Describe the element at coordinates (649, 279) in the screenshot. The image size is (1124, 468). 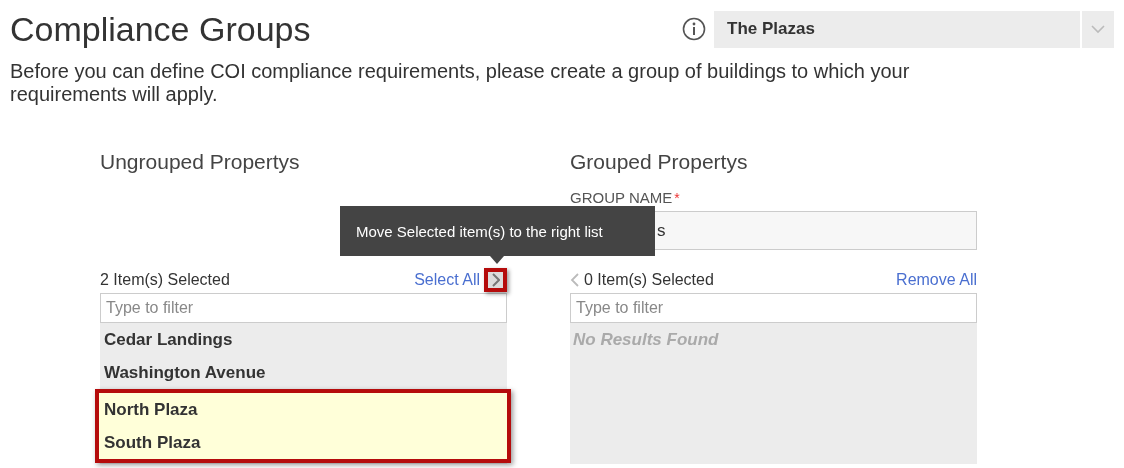
I see `selection-count: 0 Item(s) Selected` at that location.